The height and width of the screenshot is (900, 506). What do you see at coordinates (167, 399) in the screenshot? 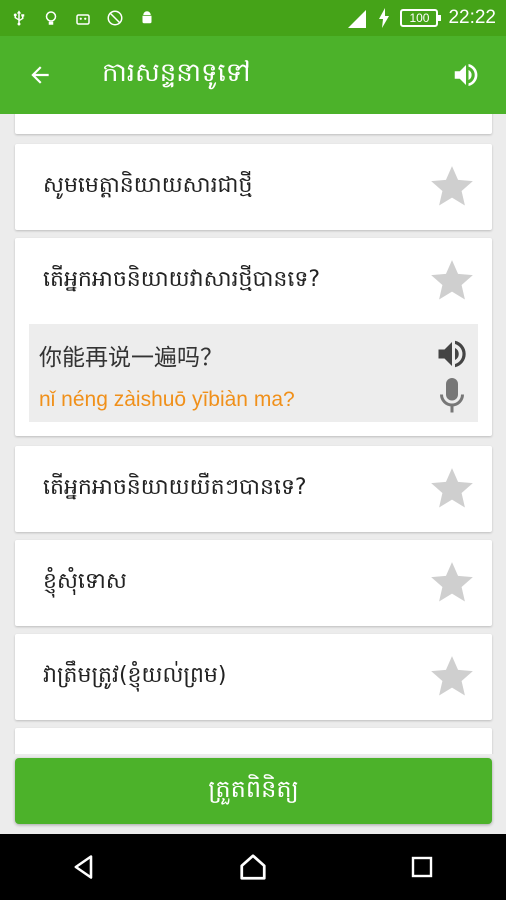
I see `pinyin-text: nǐ néng zàishuō yībiàn ma?` at bounding box center [167, 399].